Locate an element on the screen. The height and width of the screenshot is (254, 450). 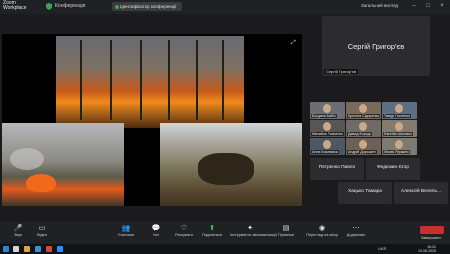
participant-video-tile: Євгенія Шостако is located at coordinates (399, 128).